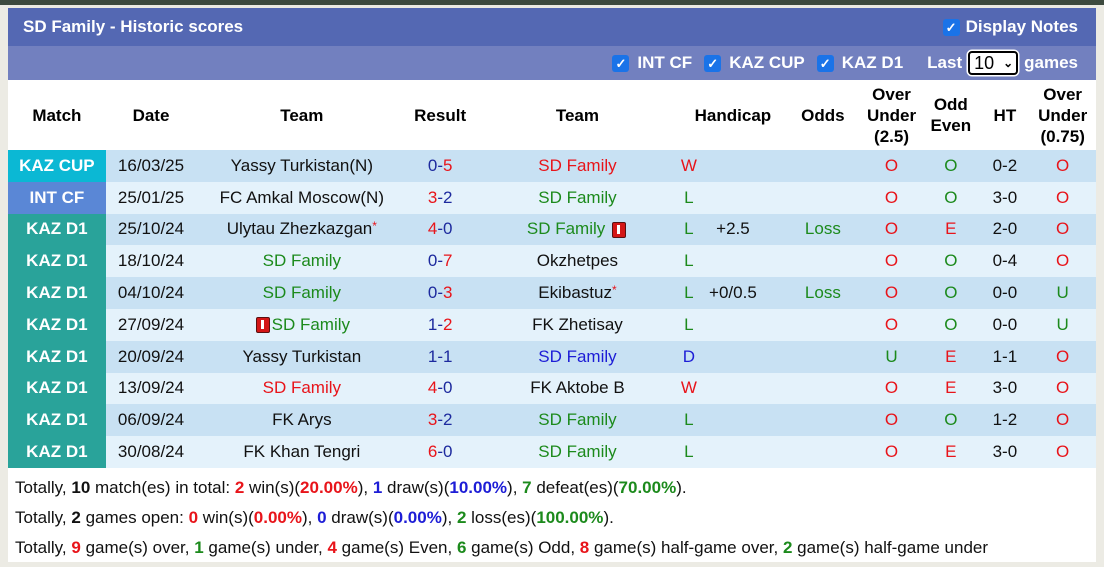 The width and height of the screenshot is (1104, 567). What do you see at coordinates (440, 452) in the screenshot?
I see `result-score: 6-0` at bounding box center [440, 452].